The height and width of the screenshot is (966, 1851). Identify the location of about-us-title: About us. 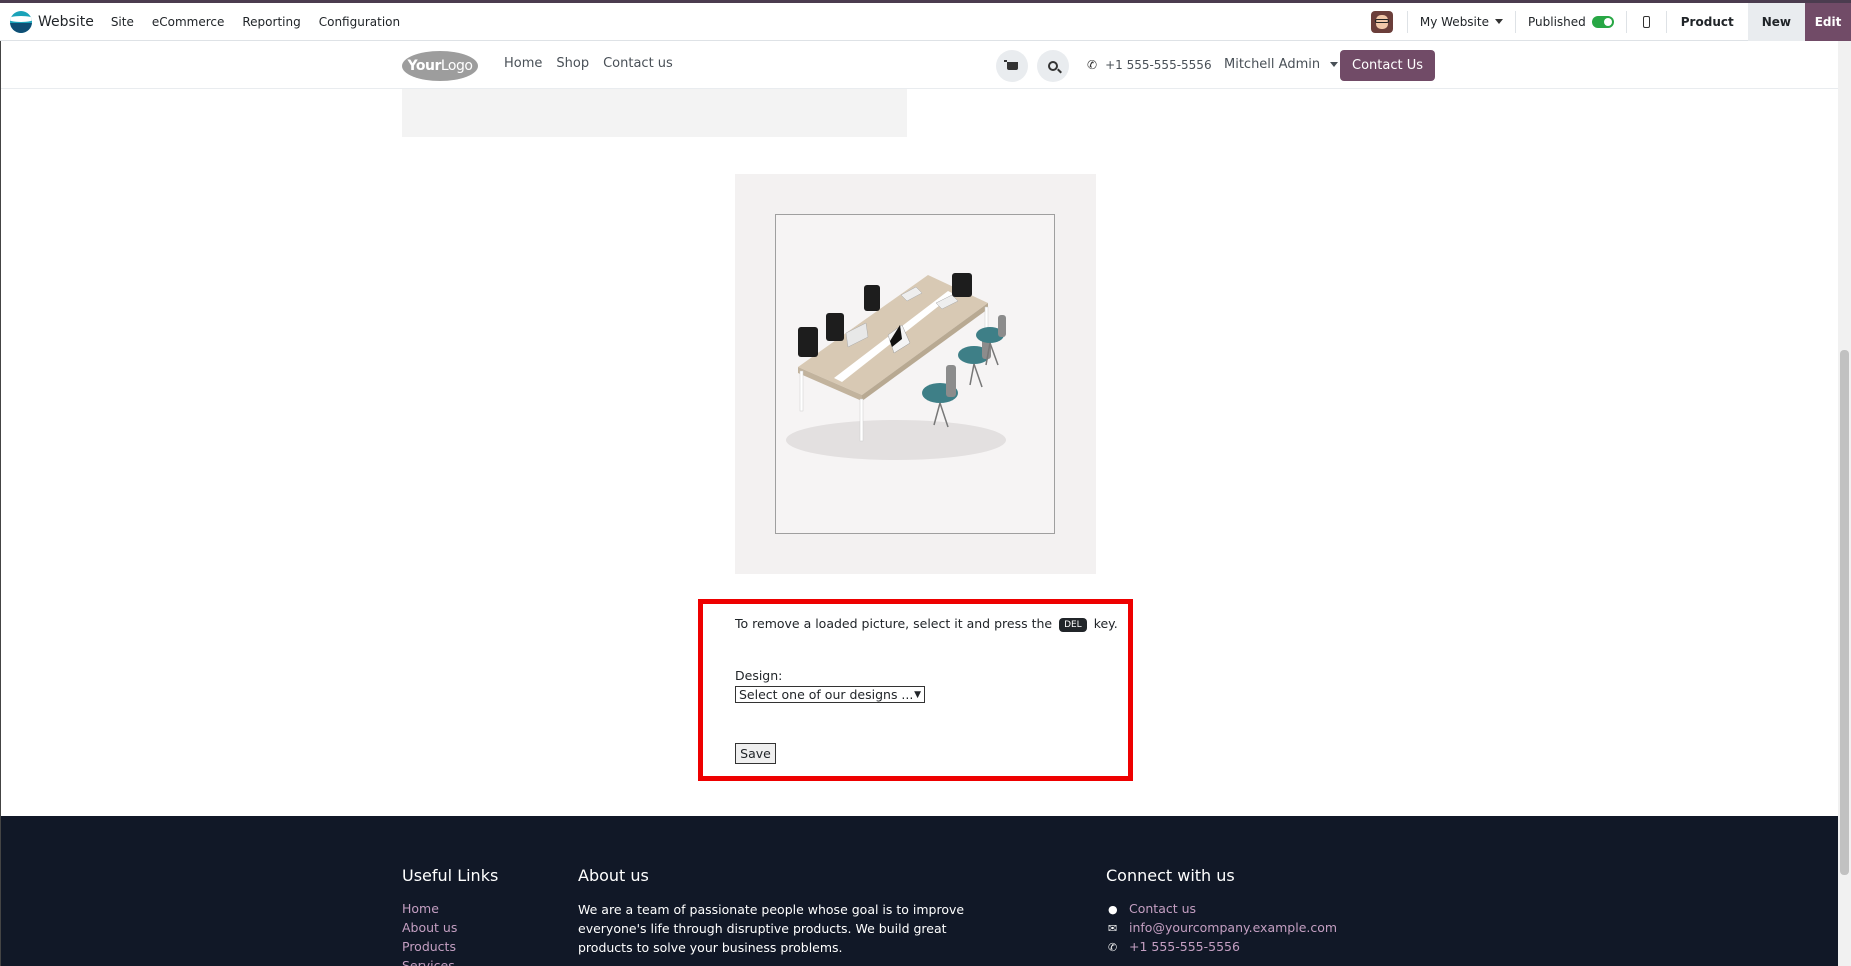
(613, 875).